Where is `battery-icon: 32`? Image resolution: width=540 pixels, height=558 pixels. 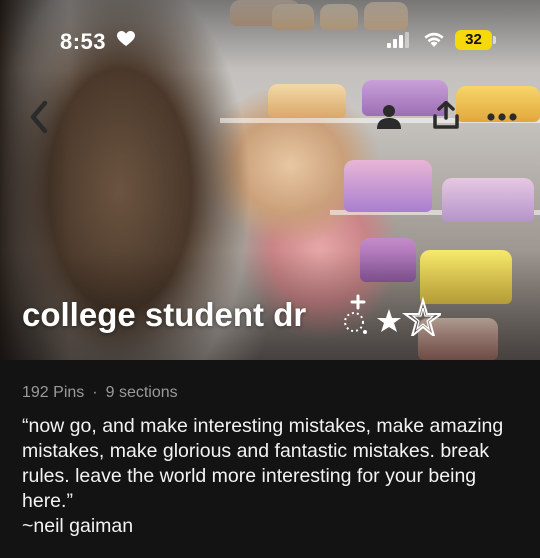
battery-icon: 32 is located at coordinates (473, 40).